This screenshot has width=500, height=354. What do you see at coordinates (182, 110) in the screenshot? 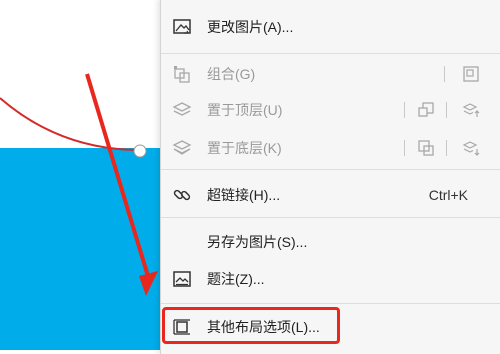
I see `layers-up-icon` at bounding box center [182, 110].